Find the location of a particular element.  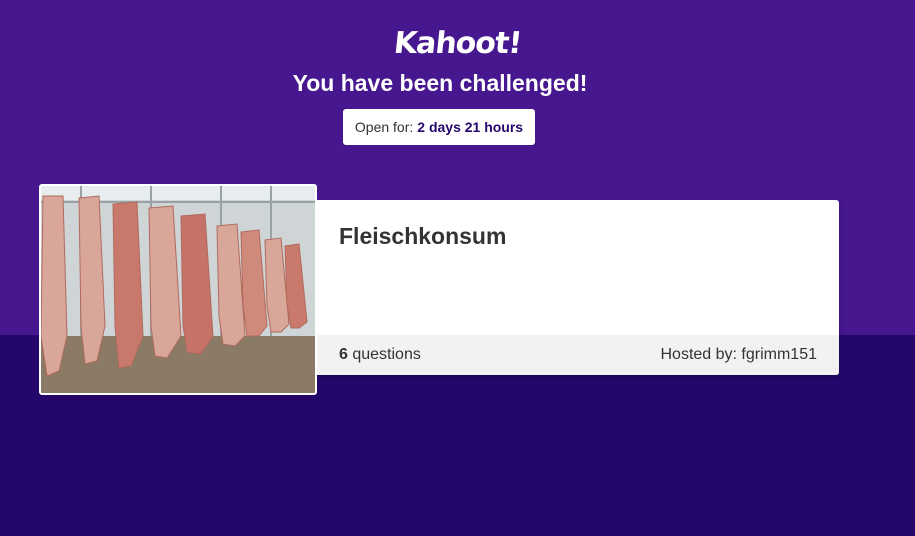

quiz-cover-image is located at coordinates (178, 289).